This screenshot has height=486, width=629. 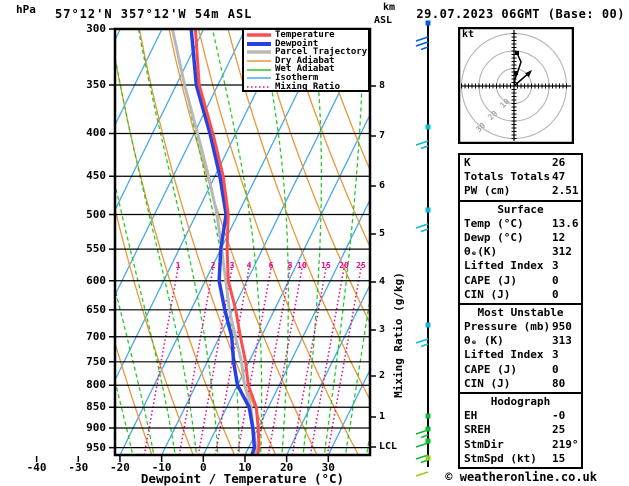 I want to click on indices-row: StmSpd (kt) 15, so click(x=520, y=459).